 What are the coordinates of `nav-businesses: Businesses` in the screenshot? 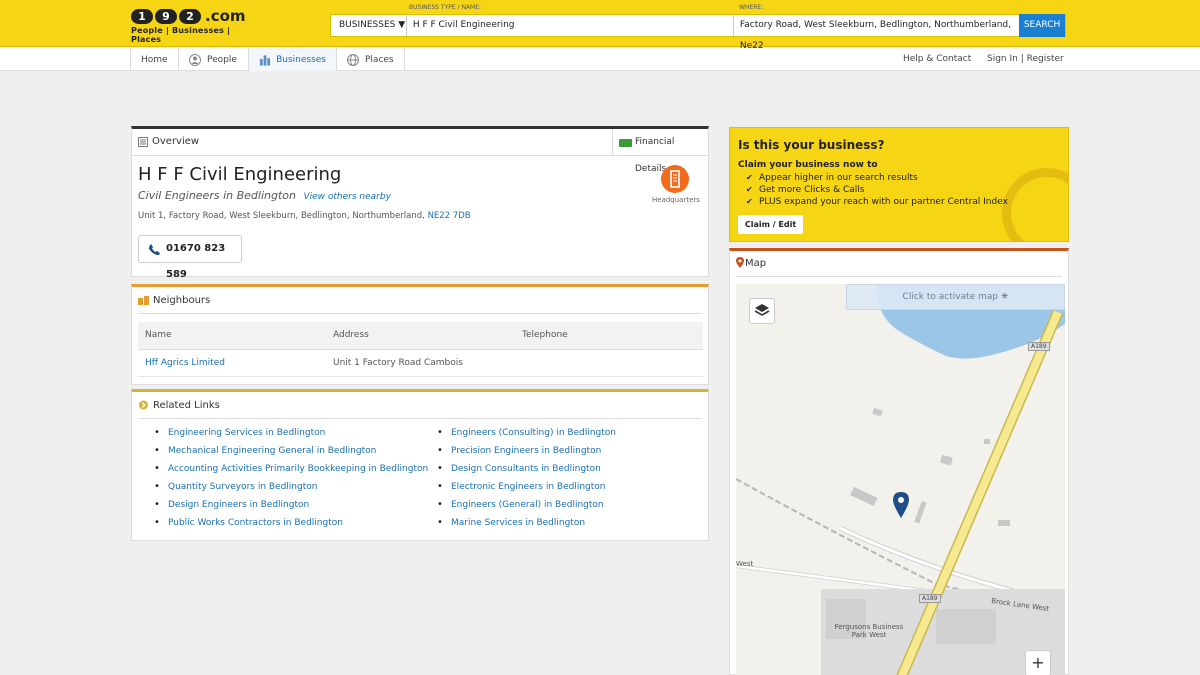 It's located at (292, 59).